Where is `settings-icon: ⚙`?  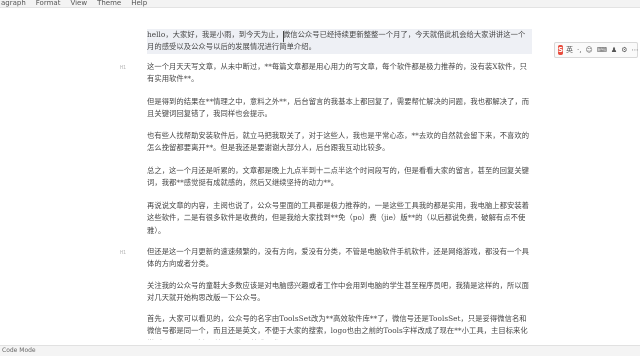
settings-icon: ⚙ is located at coordinates (624, 50).